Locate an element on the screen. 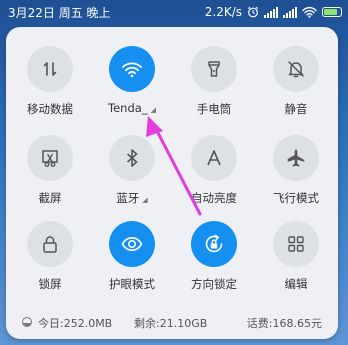 This screenshot has height=345, width=348. tile-label: 蓝牙 ◢ is located at coordinates (132, 198).